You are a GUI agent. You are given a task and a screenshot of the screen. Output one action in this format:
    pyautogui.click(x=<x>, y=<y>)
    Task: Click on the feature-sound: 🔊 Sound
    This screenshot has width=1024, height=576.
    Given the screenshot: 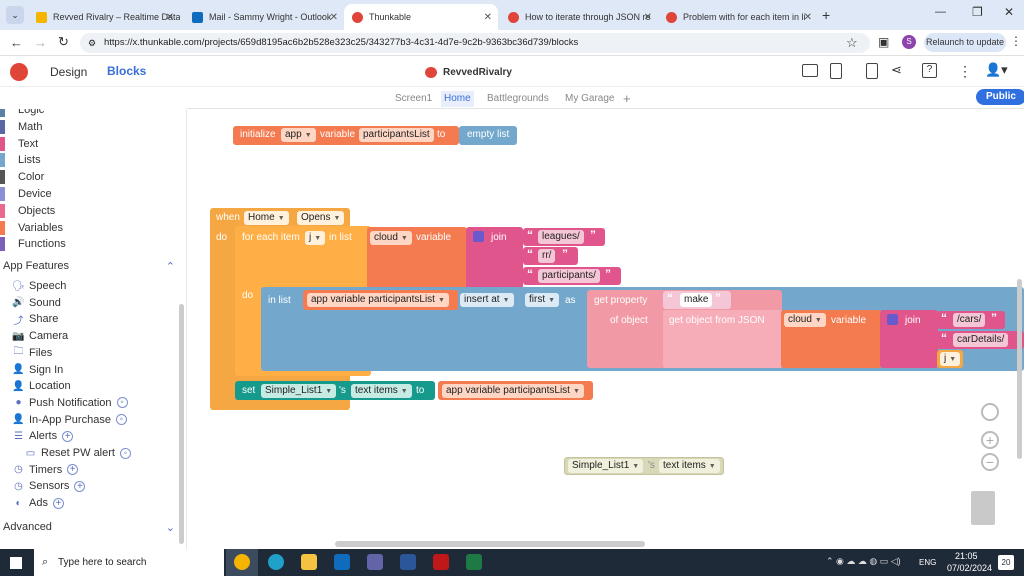 What is the action you would take?
    pyautogui.click(x=36, y=303)
    